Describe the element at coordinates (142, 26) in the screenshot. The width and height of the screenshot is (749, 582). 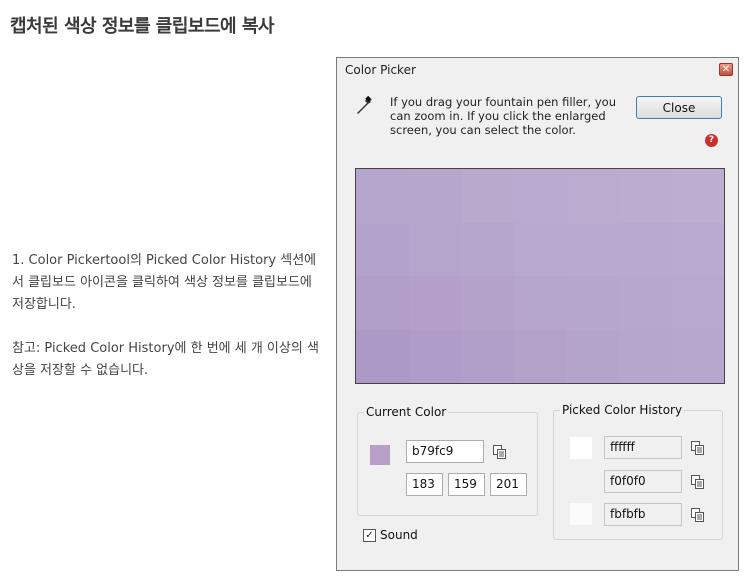
I see `page-title: 캡처된 색상 정보를 클립보드에 복사` at that location.